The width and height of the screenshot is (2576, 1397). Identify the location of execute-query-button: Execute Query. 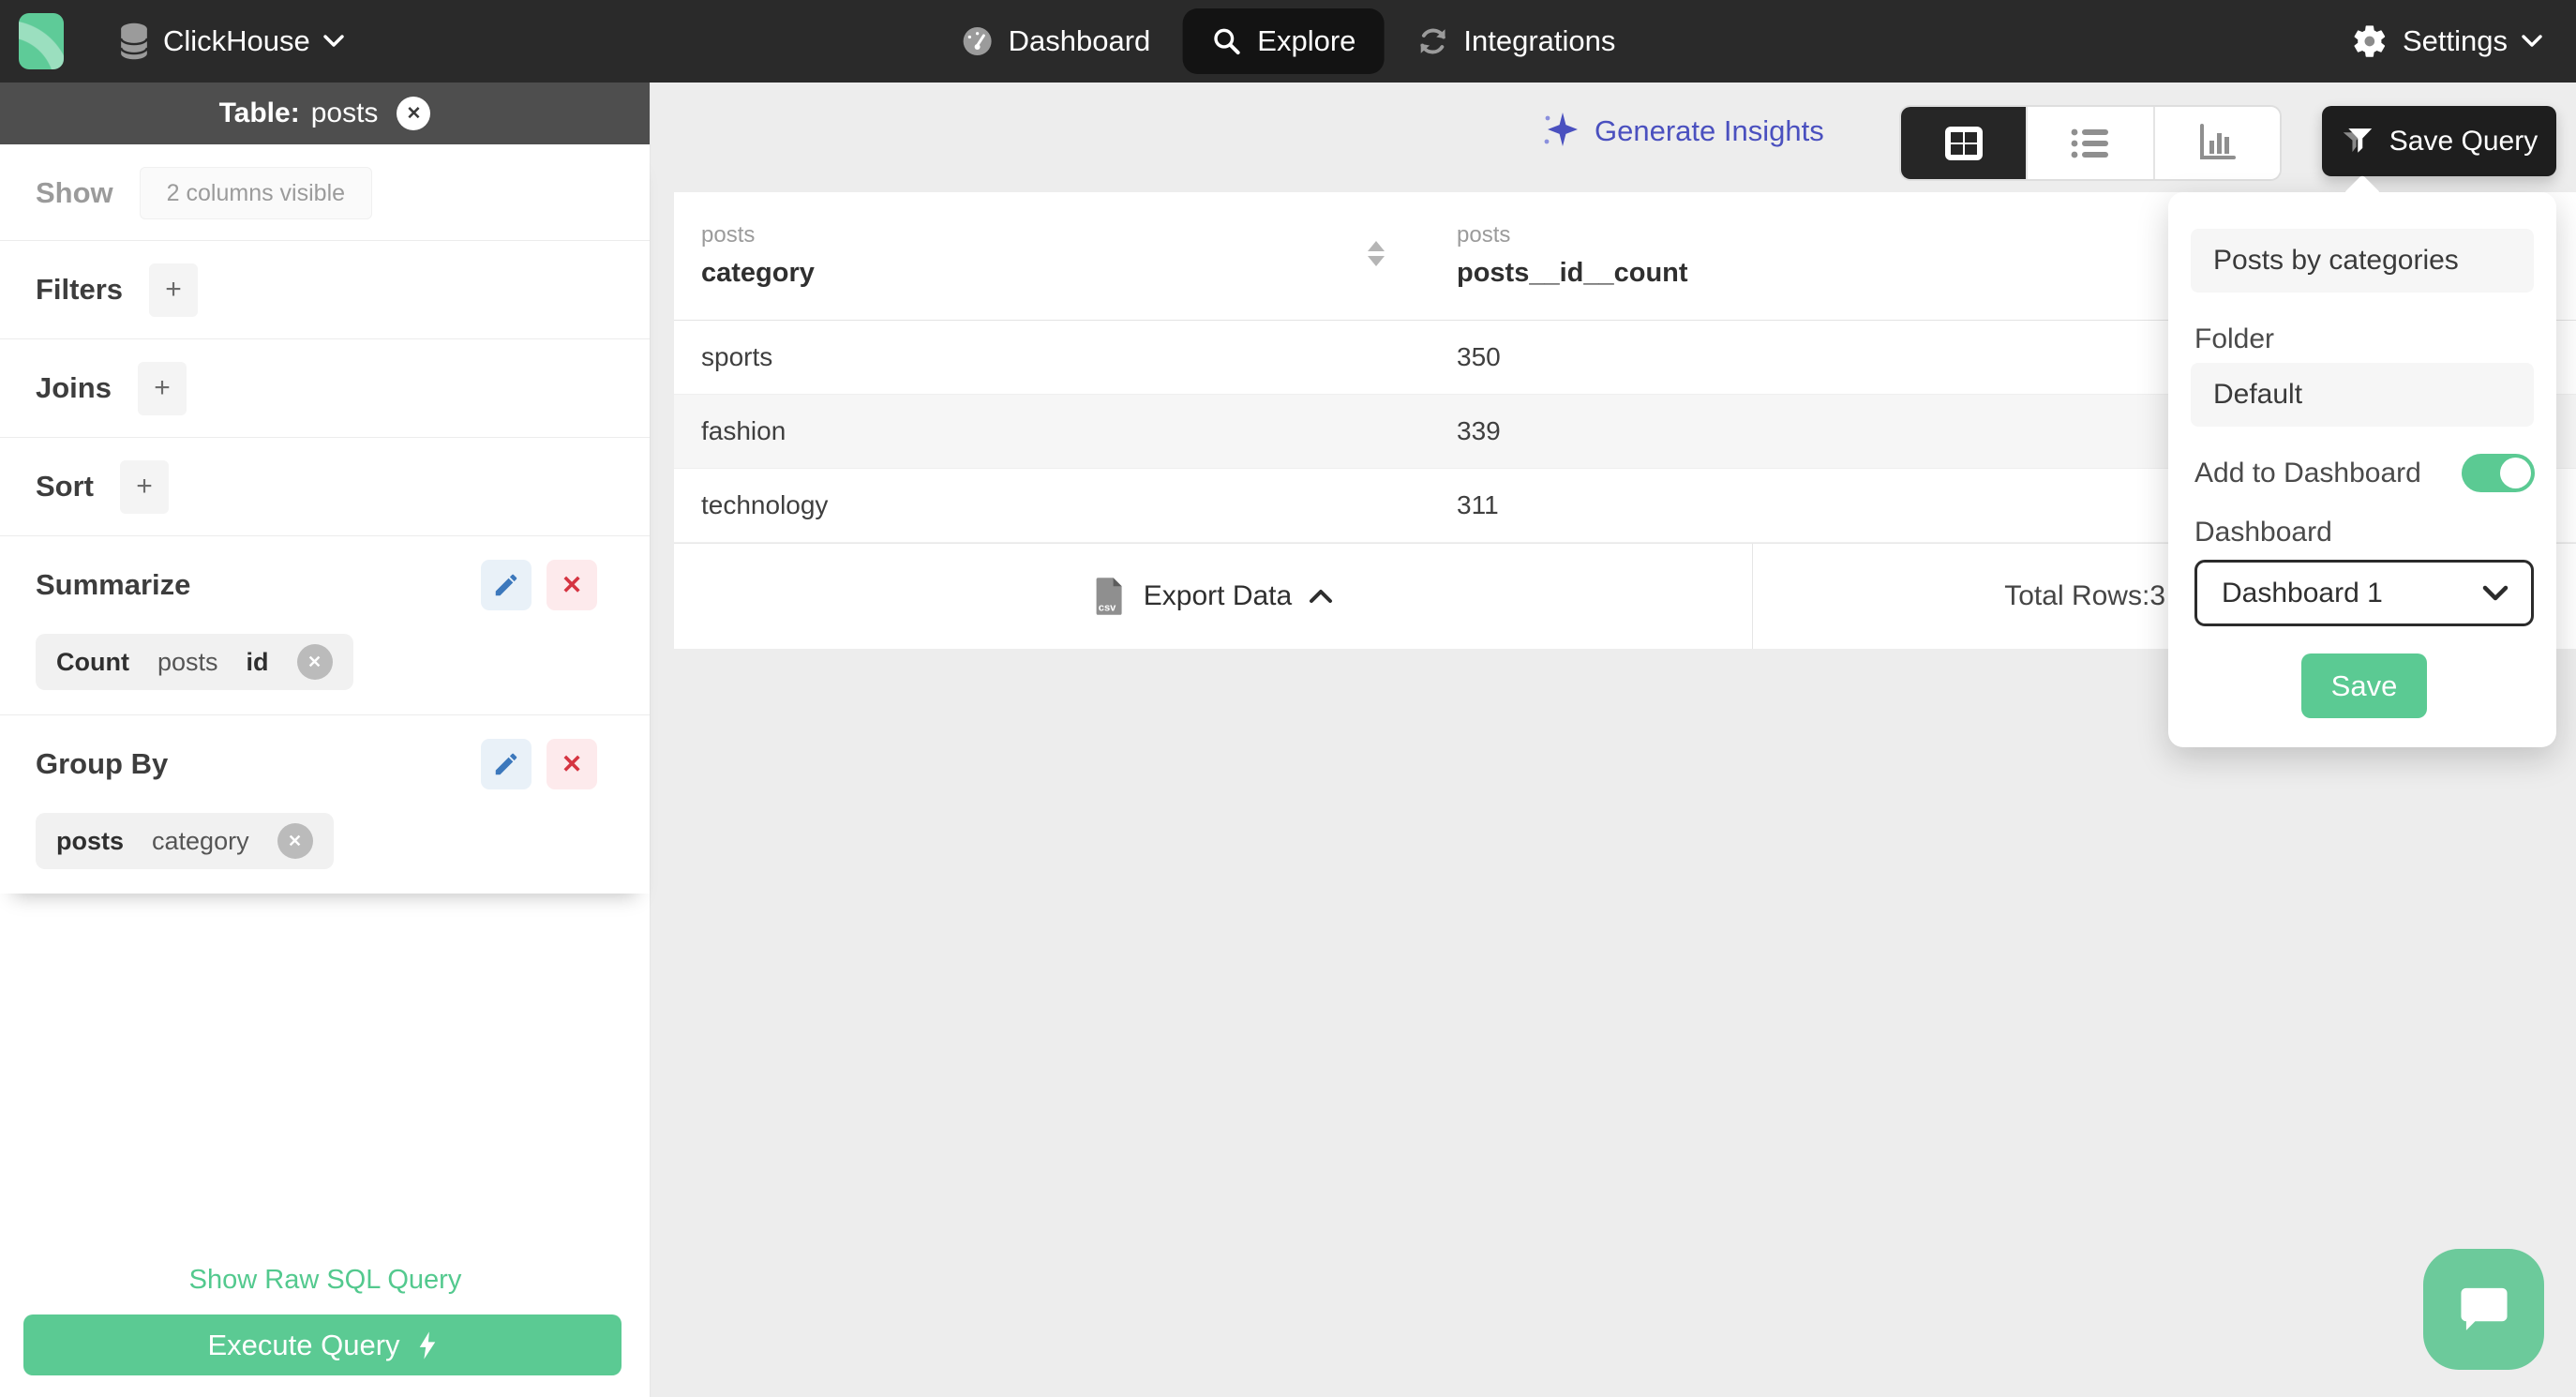
(323, 1344).